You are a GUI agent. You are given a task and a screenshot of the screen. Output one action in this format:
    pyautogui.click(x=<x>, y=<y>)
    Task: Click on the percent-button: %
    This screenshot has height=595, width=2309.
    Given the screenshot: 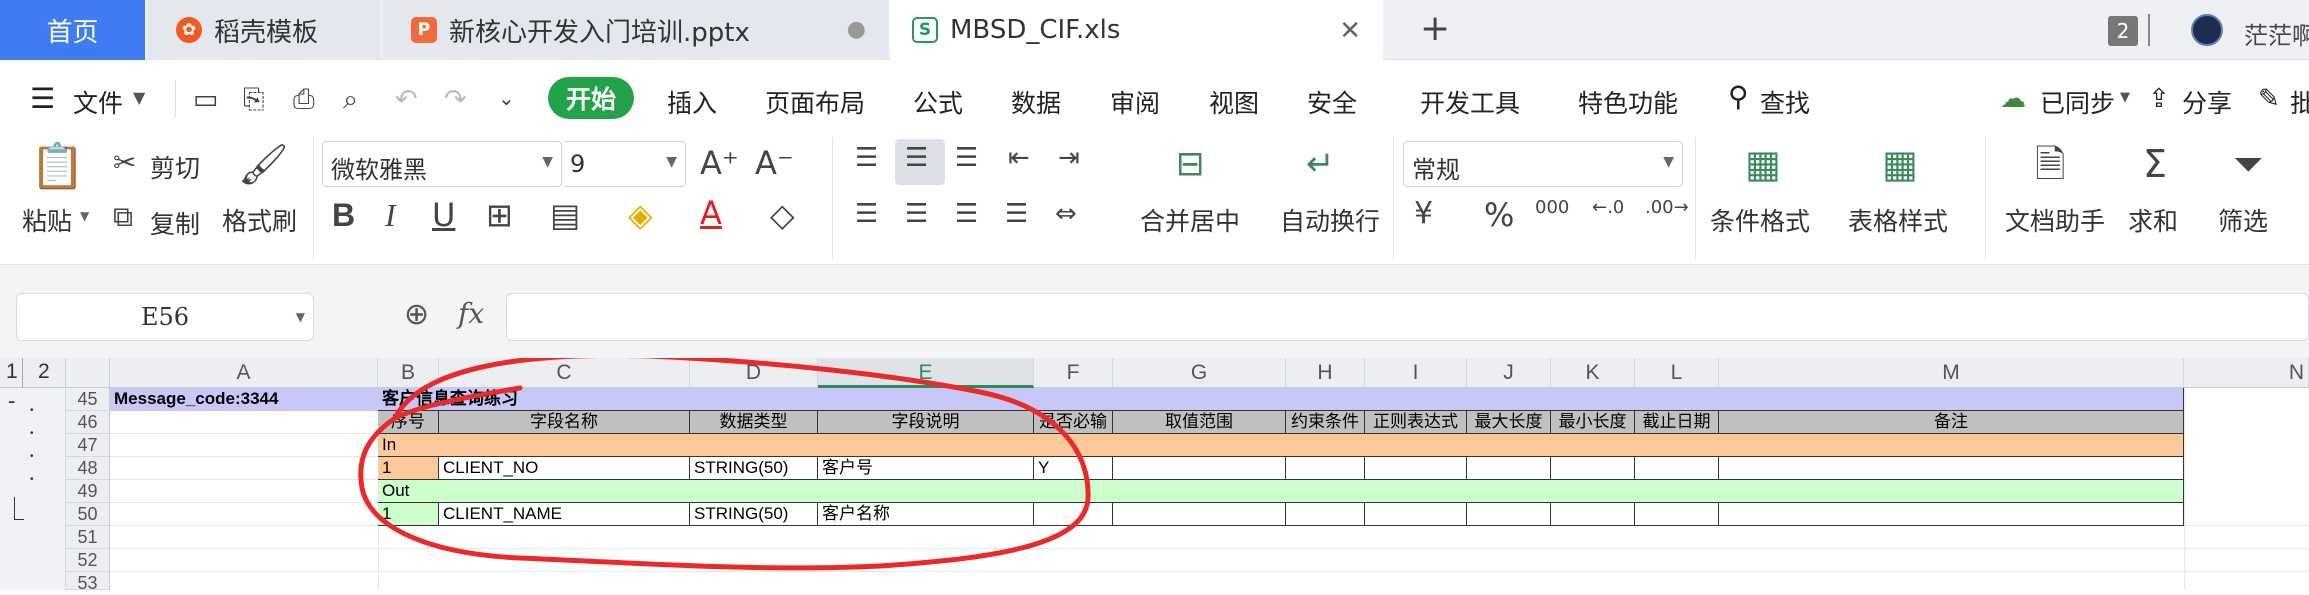 What is the action you would take?
    pyautogui.click(x=1499, y=215)
    